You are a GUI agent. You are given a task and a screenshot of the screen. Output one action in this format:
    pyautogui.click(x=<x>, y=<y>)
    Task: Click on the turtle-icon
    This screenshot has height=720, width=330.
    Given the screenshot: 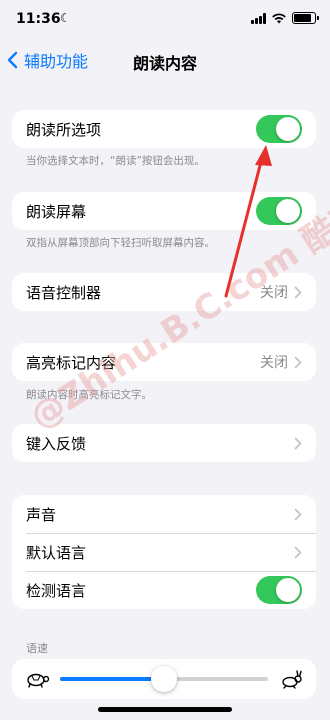 What is the action you would take?
    pyautogui.click(x=38, y=680)
    